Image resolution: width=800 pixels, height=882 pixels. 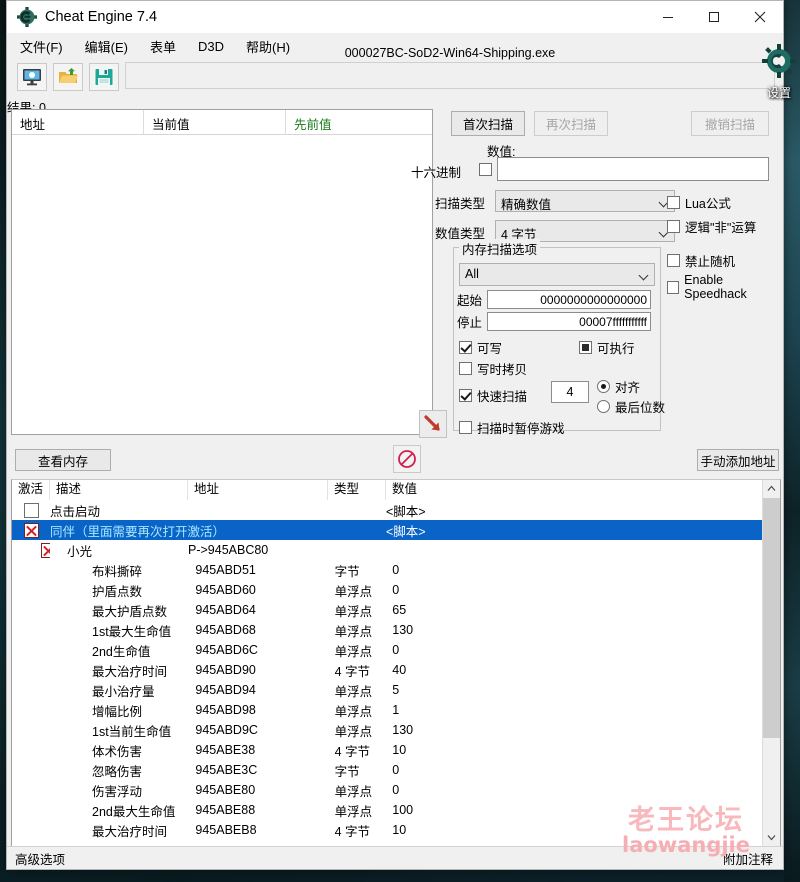 I want to click on table-row: 最小治疗量 945ABD94 单浮点 5, so click(x=396, y=690).